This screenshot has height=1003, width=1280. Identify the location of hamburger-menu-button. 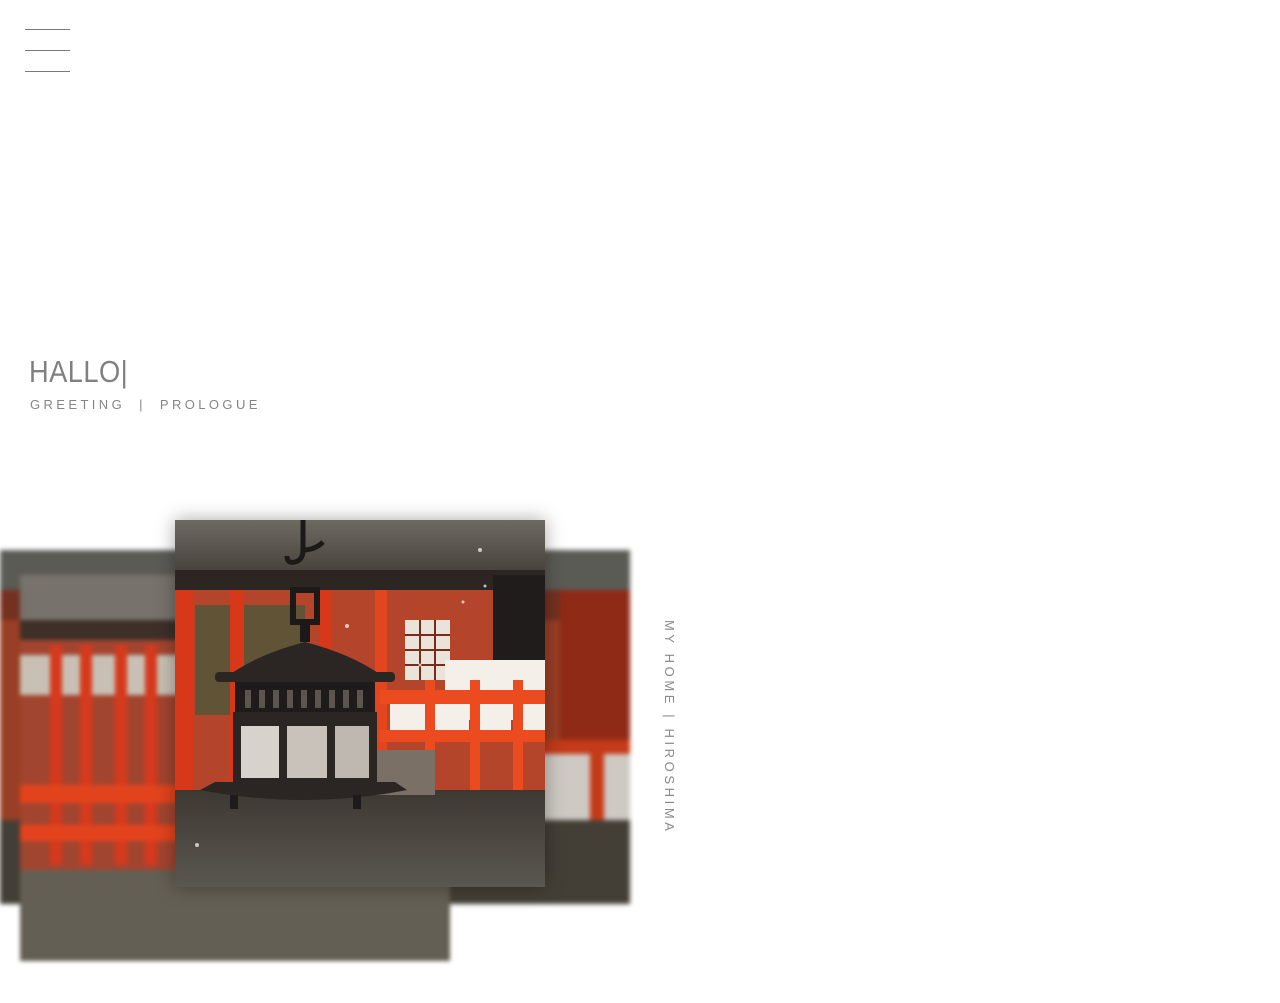
(47, 51).